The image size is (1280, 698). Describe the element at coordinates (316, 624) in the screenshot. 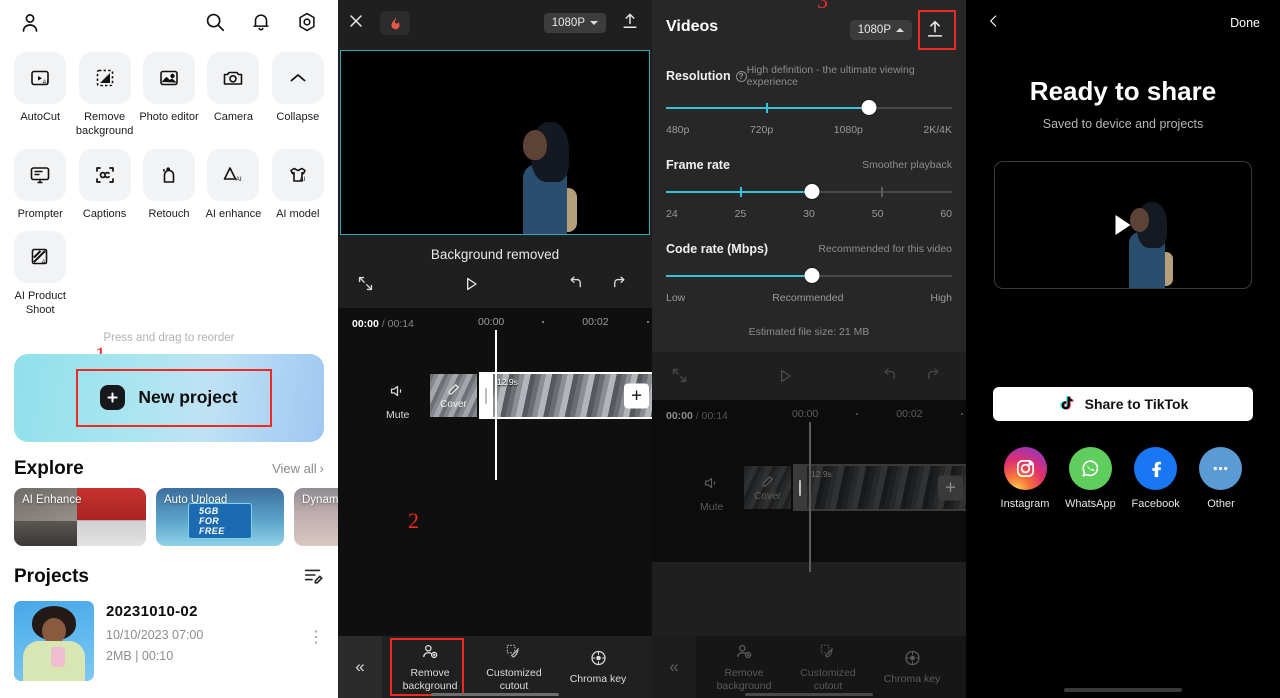

I see `project-more-icon: ⋮` at that location.